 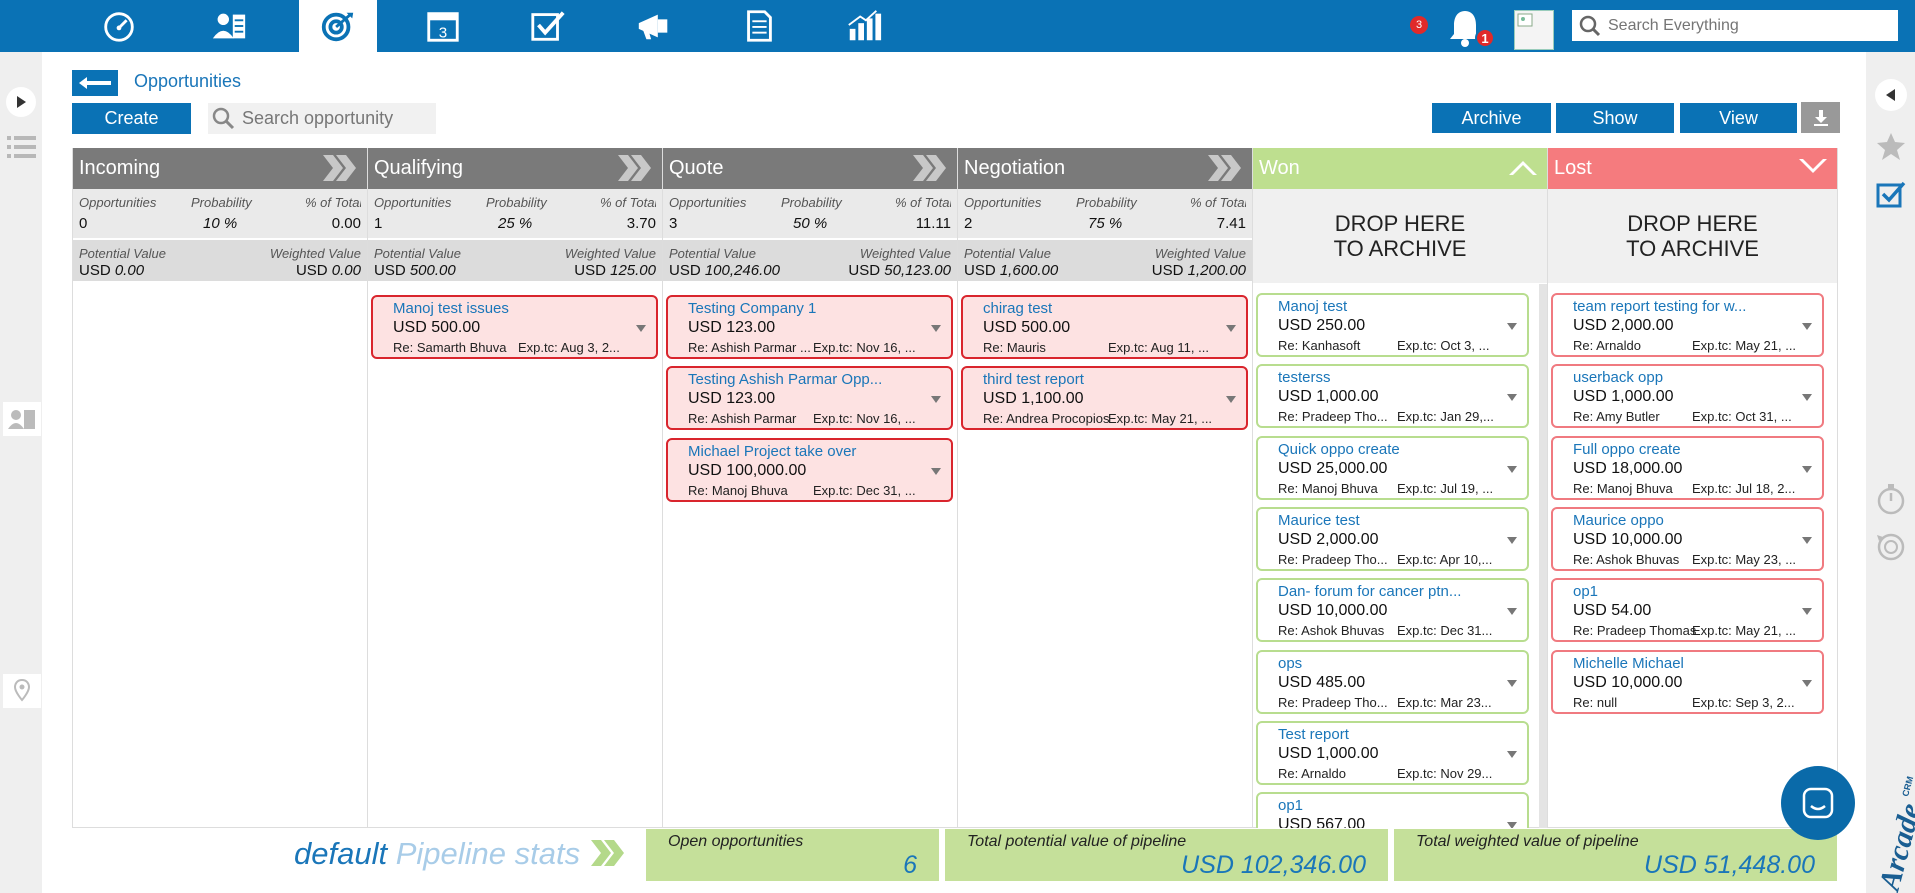 What do you see at coordinates (1403, 664) in the screenshot?
I see `card-title: ops` at bounding box center [1403, 664].